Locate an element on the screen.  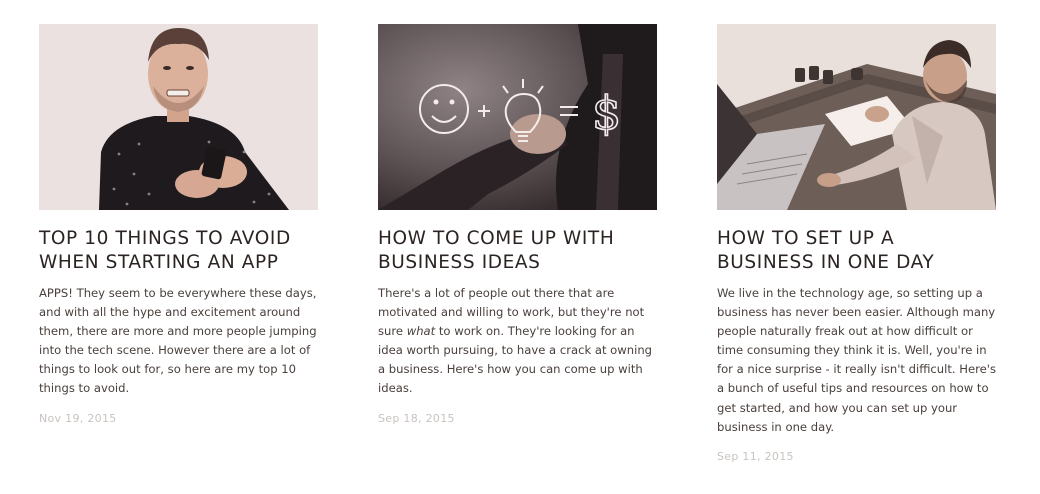
post-date: Sep 18, 2015 is located at coordinates (416, 418).